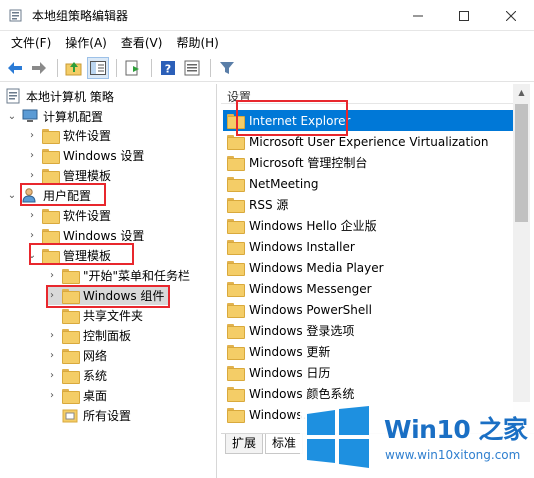 Image resolution: width=534 pixels, height=478 pixels. I want to click on tree-item-start-menu-taskbar: › "开始"菜单和任务栏, so click(118, 275).